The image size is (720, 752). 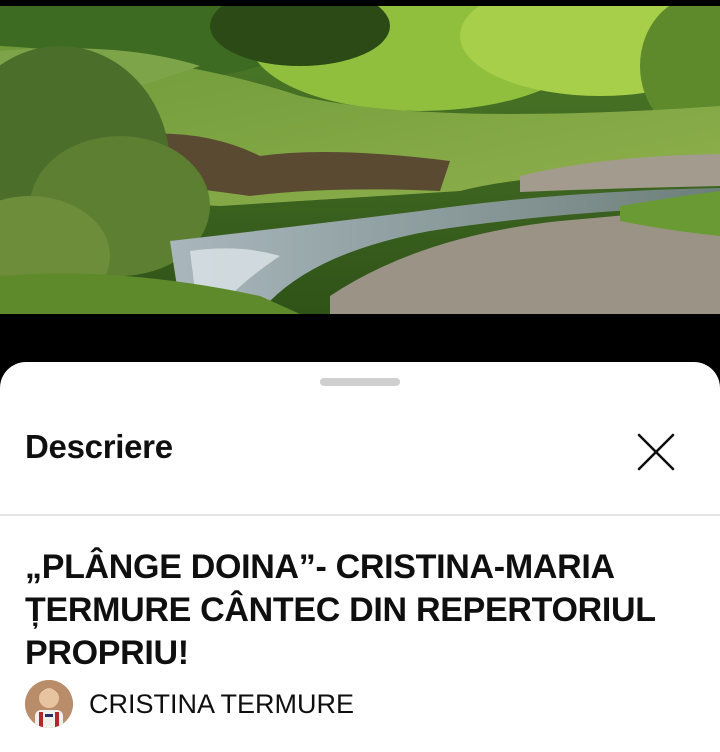 What do you see at coordinates (99, 446) in the screenshot?
I see `sheet-title: Descriere` at bounding box center [99, 446].